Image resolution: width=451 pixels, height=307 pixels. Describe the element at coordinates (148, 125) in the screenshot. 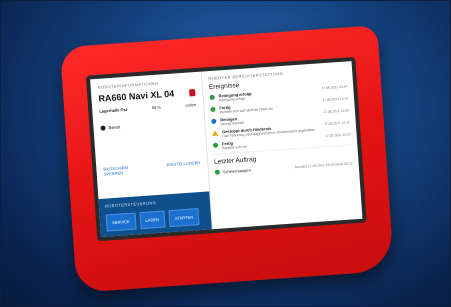

I see `robot-status: Bereit` at that location.